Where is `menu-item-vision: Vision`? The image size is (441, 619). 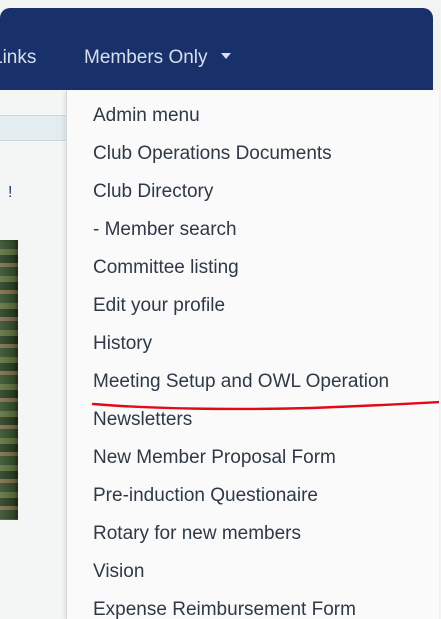 menu-item-vision: Vision is located at coordinates (118, 572).